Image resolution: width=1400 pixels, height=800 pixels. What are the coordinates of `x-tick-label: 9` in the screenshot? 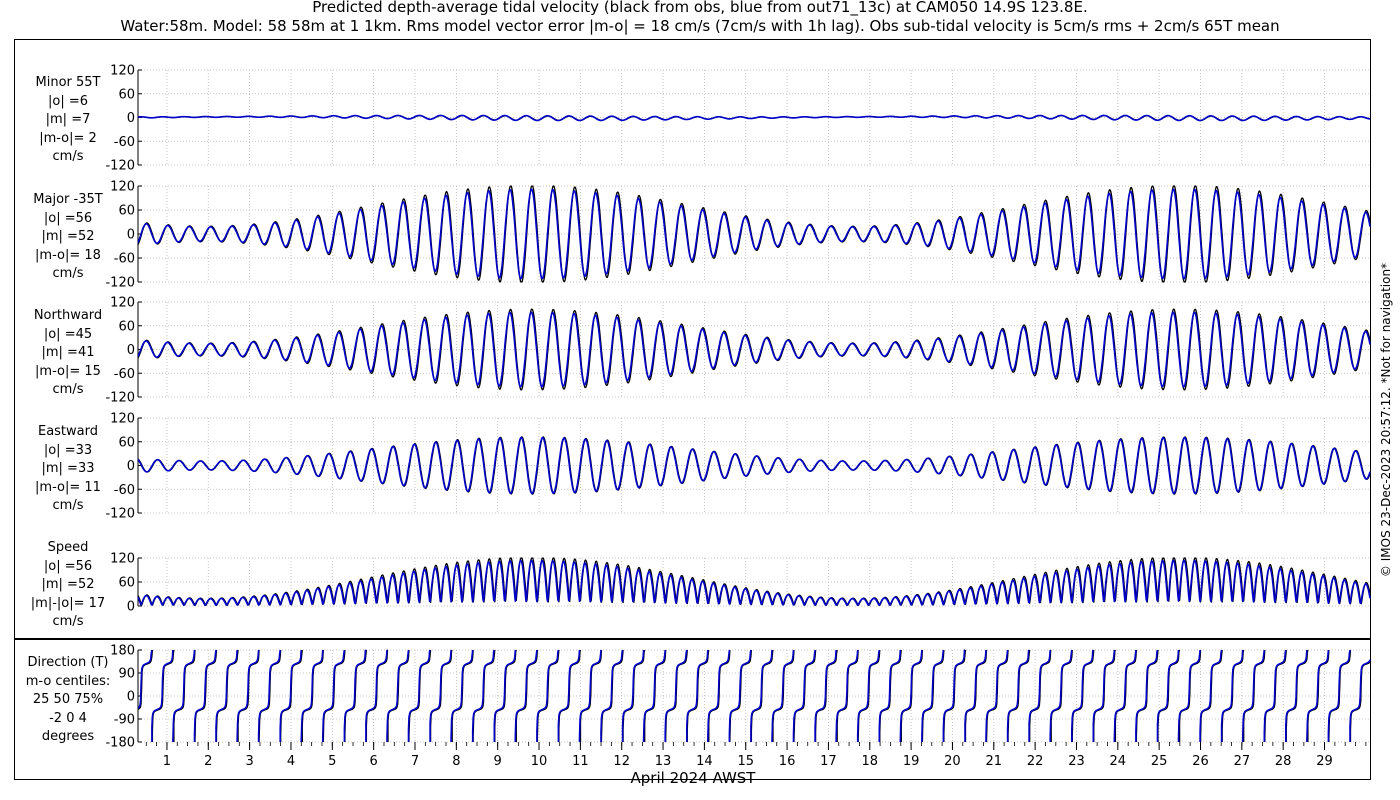 It's located at (498, 761).